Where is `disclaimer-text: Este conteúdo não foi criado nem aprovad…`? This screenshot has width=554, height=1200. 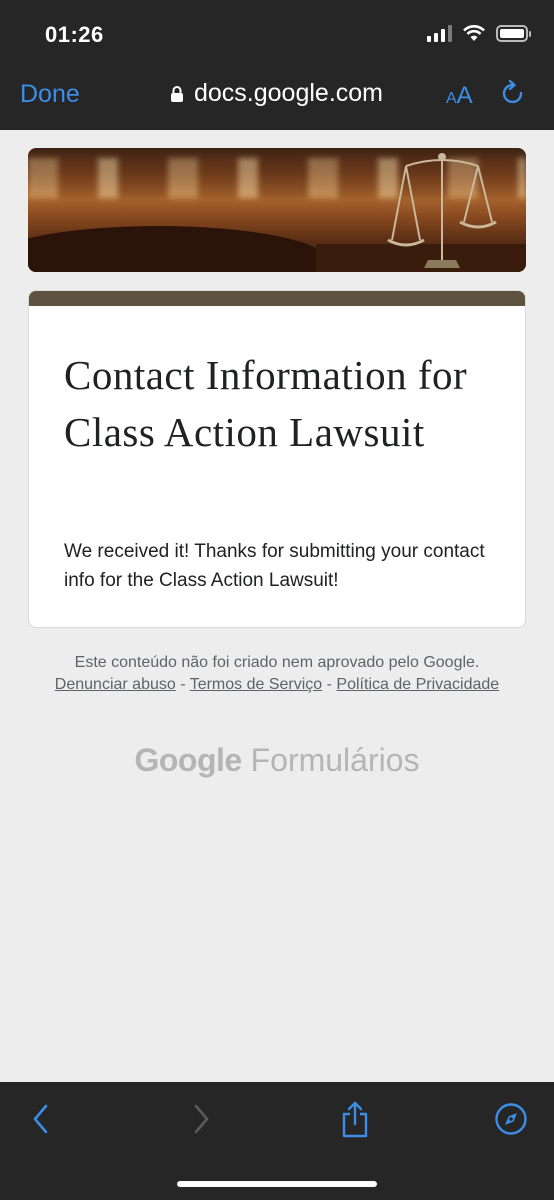
disclaimer-text: Este conteúdo não foi criado nem aprovad… is located at coordinates (277, 662).